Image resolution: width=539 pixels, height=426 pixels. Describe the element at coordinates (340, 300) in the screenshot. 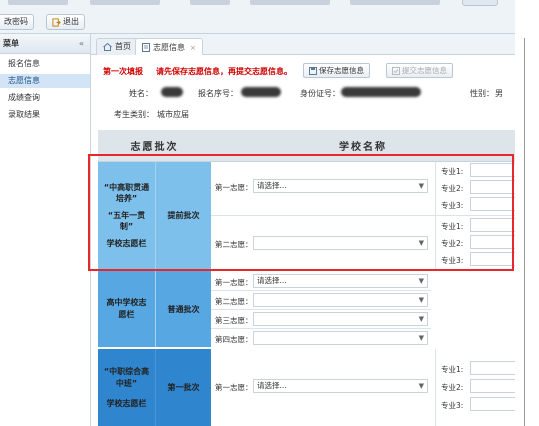

I see `regular-second-choice-select: ▼` at that location.